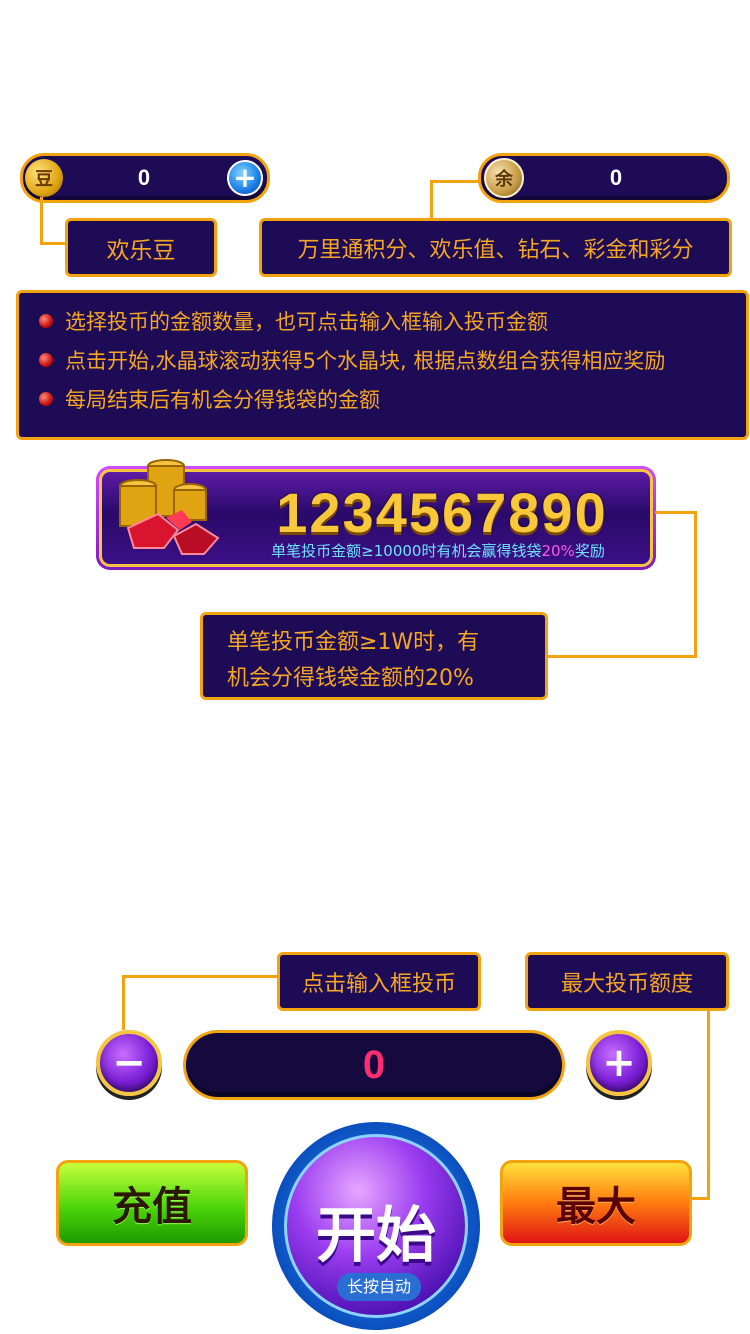 The height and width of the screenshot is (1334, 750). Describe the element at coordinates (406, 551) in the screenshot. I see `jackpot-subtitle-text: 单笔投币金额≥10000时有机会赢得钱袋` at that location.